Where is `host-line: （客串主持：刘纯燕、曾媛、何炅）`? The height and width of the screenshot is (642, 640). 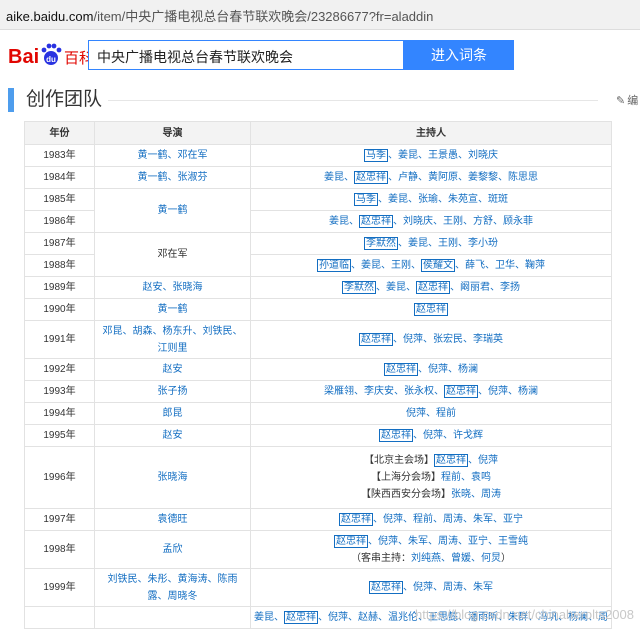 host-line: （客串主持：刘纯燕、曾媛、何炅） is located at coordinates (431, 558).